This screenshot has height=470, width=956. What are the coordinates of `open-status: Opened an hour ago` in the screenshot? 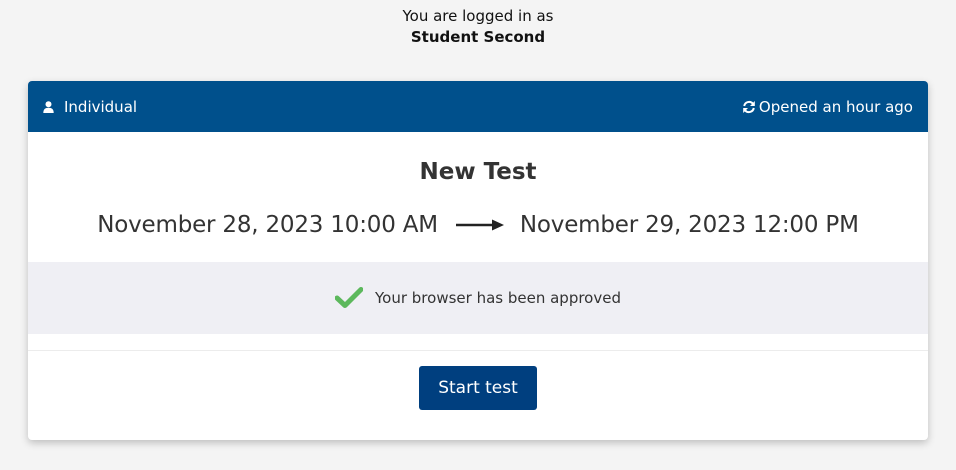 It's located at (827, 107).